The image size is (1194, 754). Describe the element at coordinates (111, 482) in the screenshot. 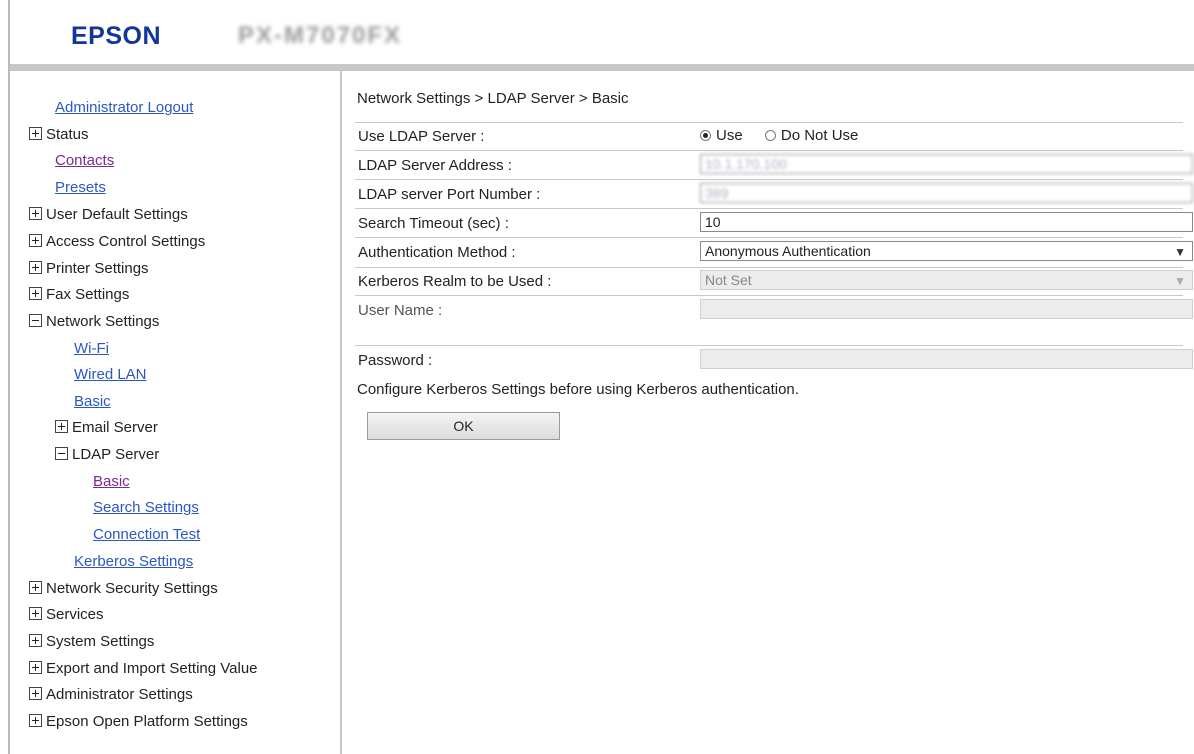

I see `sidebar-item-ldap-basic: Basic` at that location.